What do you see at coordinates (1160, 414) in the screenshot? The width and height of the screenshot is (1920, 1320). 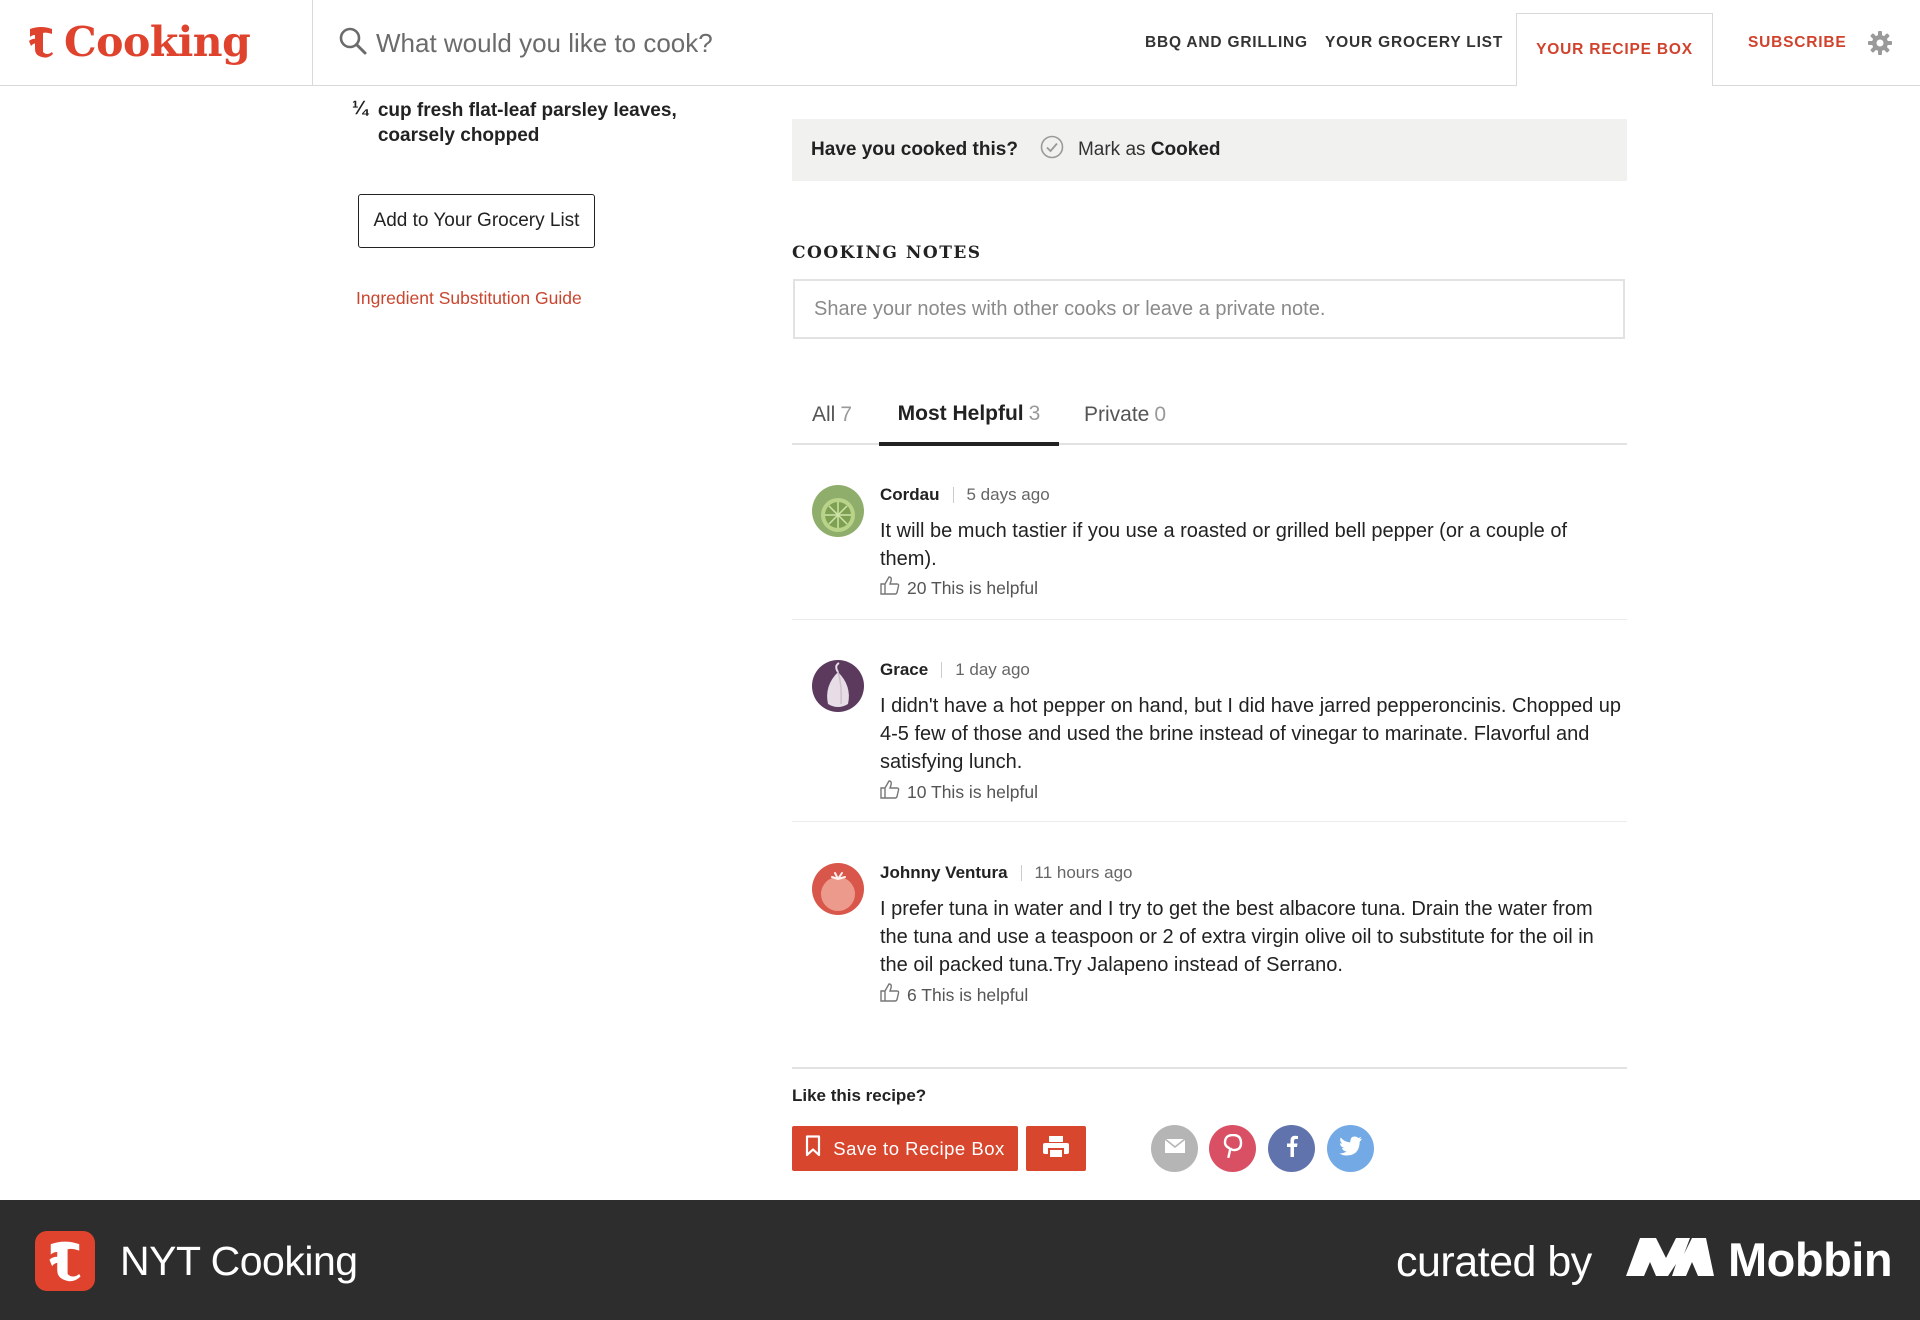 I see `tab-count: 0` at bounding box center [1160, 414].